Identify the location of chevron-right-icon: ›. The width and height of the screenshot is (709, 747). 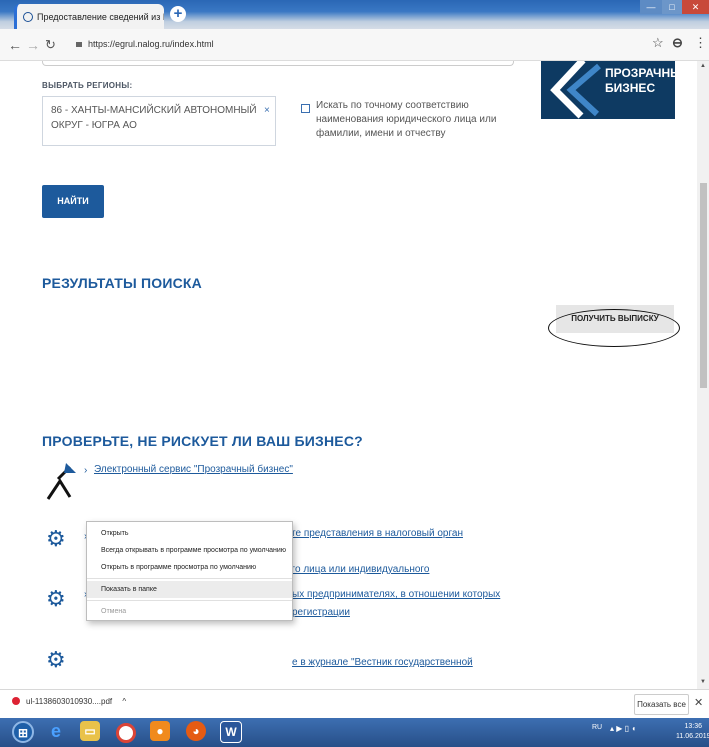
(86, 470).